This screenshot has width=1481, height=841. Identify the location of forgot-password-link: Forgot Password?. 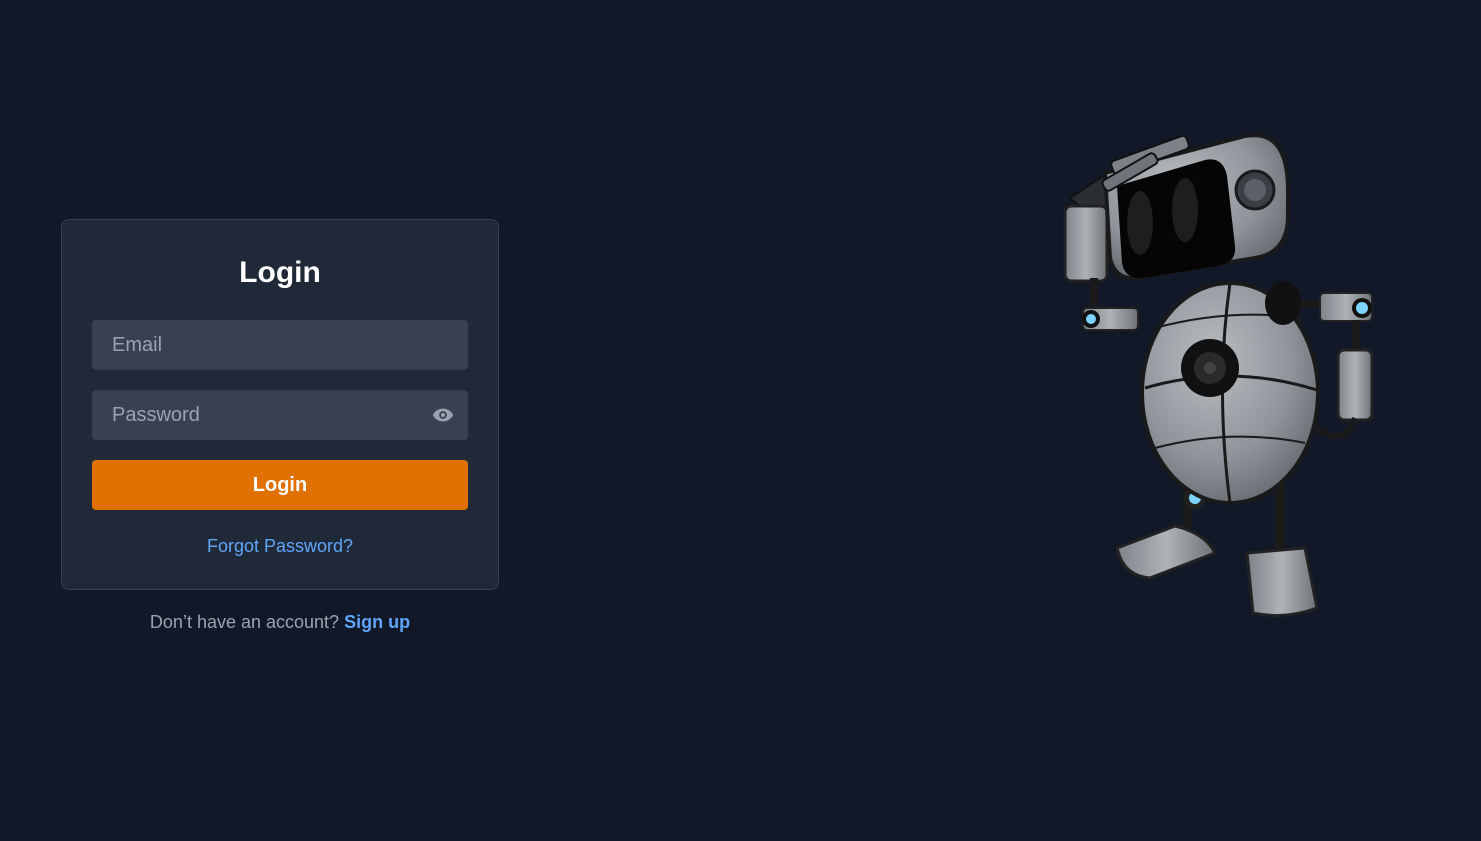
(280, 546).